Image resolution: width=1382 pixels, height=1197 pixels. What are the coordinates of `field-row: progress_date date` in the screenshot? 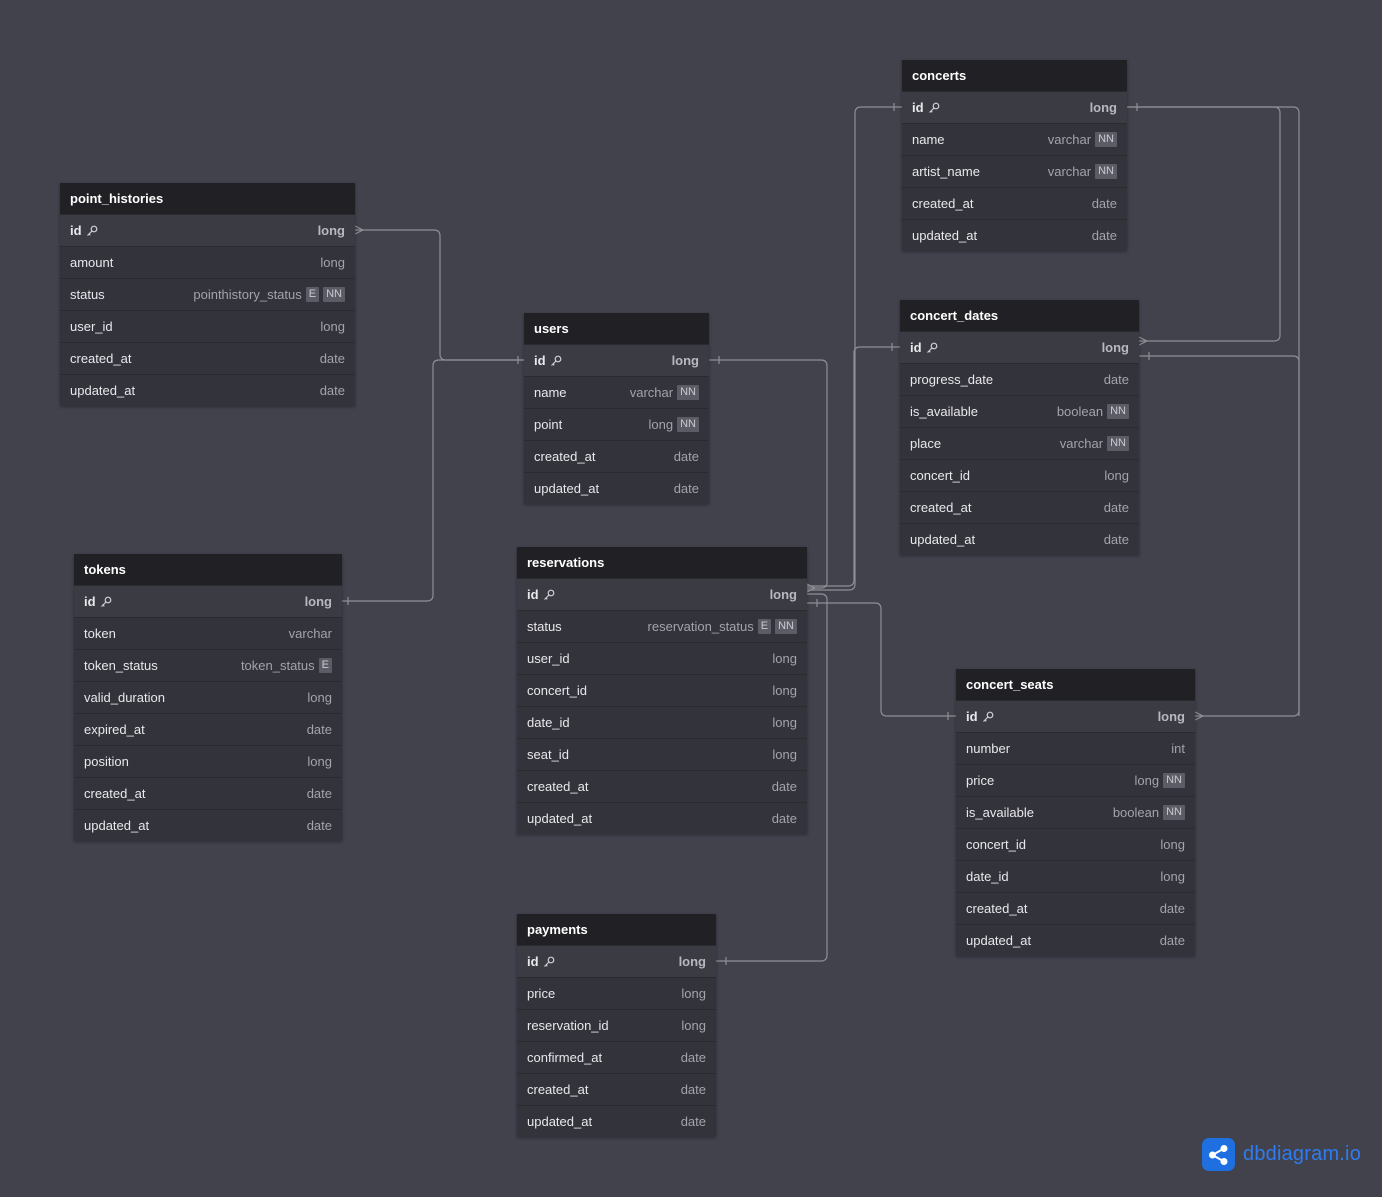 It's located at (1019, 379).